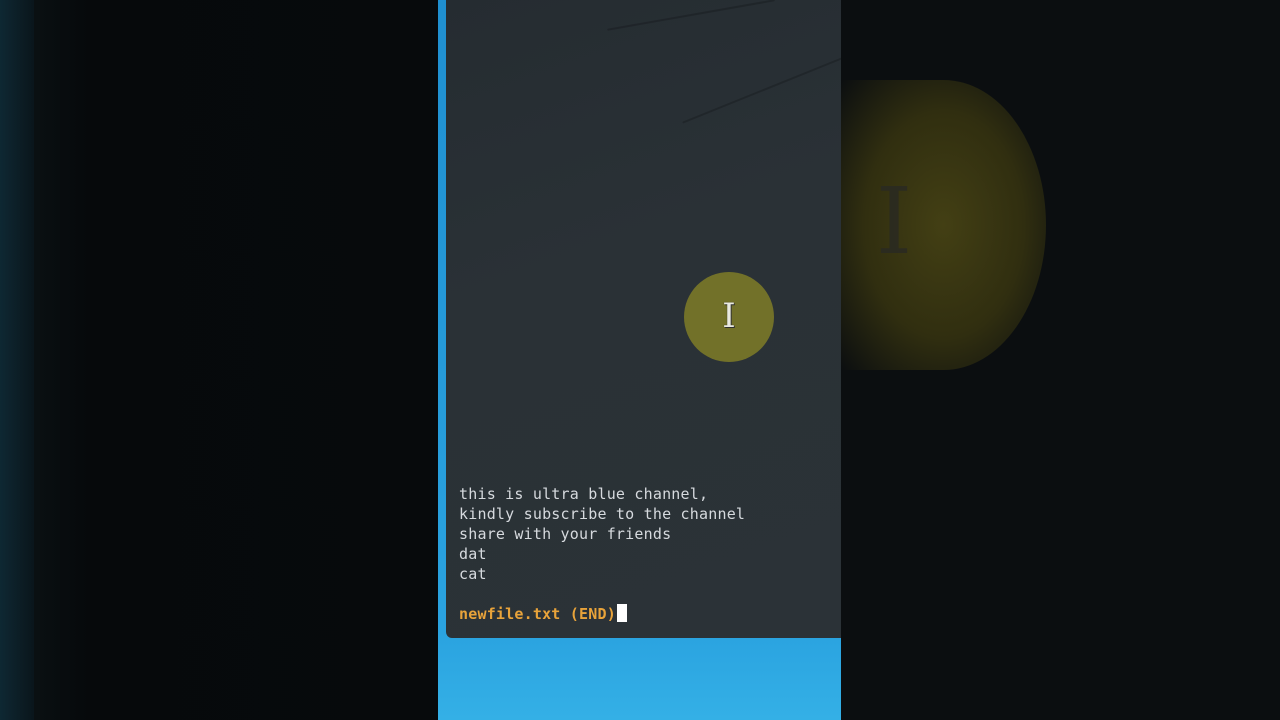 The width and height of the screenshot is (1280, 720). What do you see at coordinates (729, 316) in the screenshot?
I see `ibeam-cursor-icon: I` at bounding box center [729, 316].